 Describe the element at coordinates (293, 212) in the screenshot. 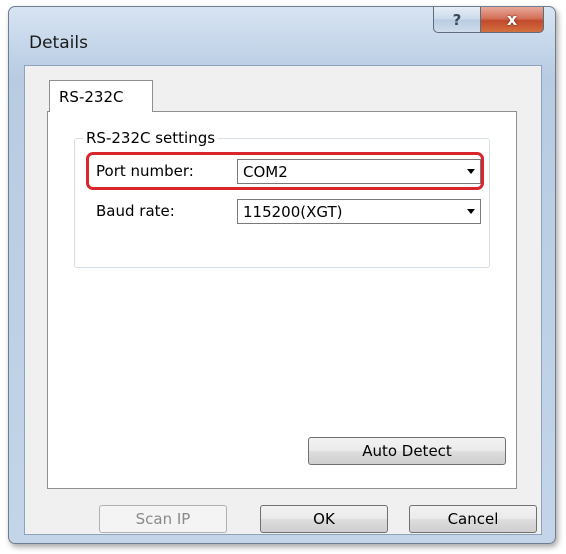

I see `baud-rate-value: 115200(XGT)` at that location.